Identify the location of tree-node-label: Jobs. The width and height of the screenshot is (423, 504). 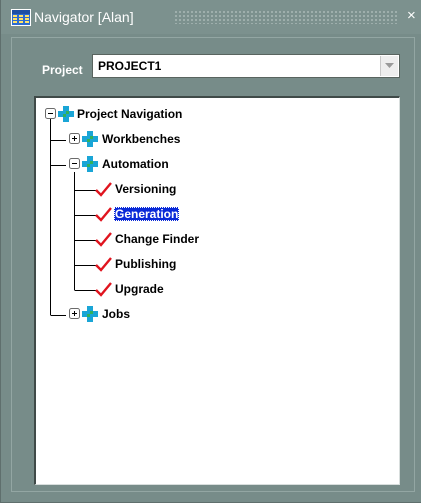
(116, 314).